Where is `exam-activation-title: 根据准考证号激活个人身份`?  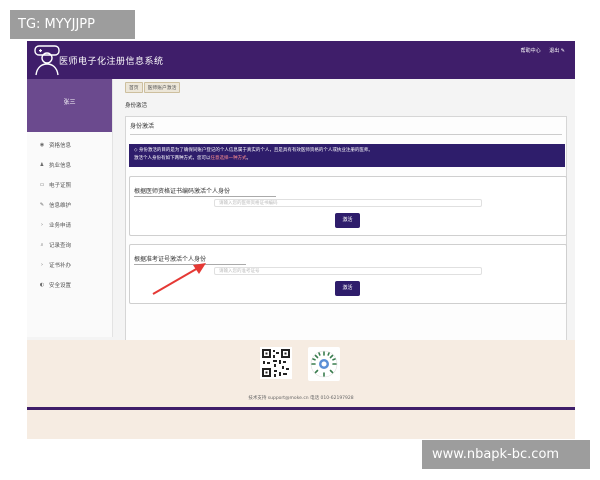
exam-activation-title: 根据准考证号激活个人身份 is located at coordinates (170, 259).